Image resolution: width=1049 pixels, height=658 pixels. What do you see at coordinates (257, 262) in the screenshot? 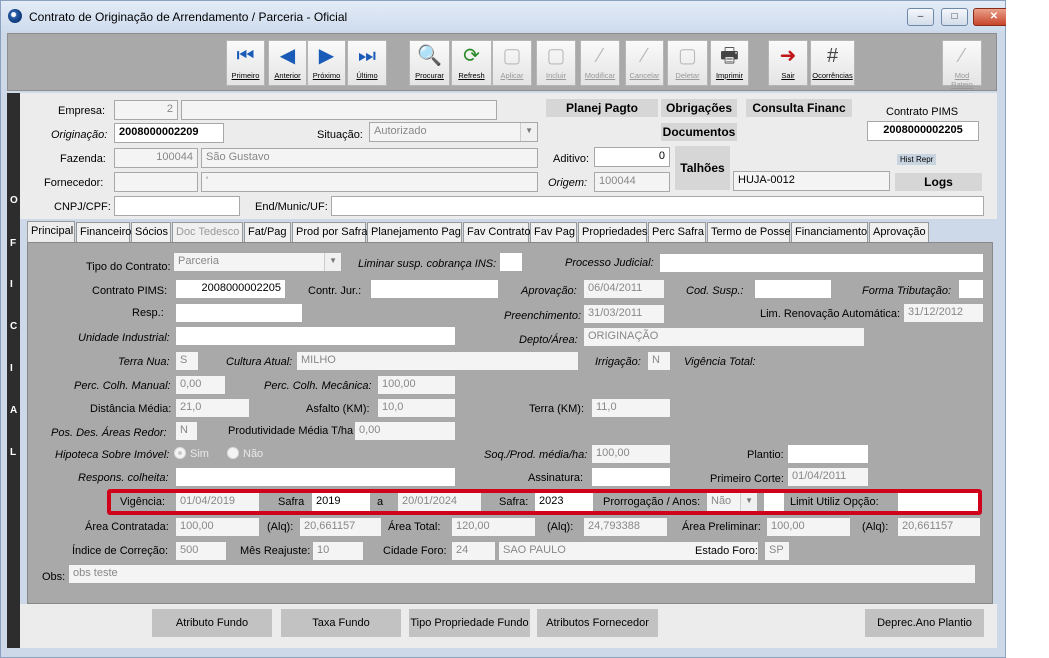
I see `tipo-contrato-select: Parceria ▼` at bounding box center [257, 262].